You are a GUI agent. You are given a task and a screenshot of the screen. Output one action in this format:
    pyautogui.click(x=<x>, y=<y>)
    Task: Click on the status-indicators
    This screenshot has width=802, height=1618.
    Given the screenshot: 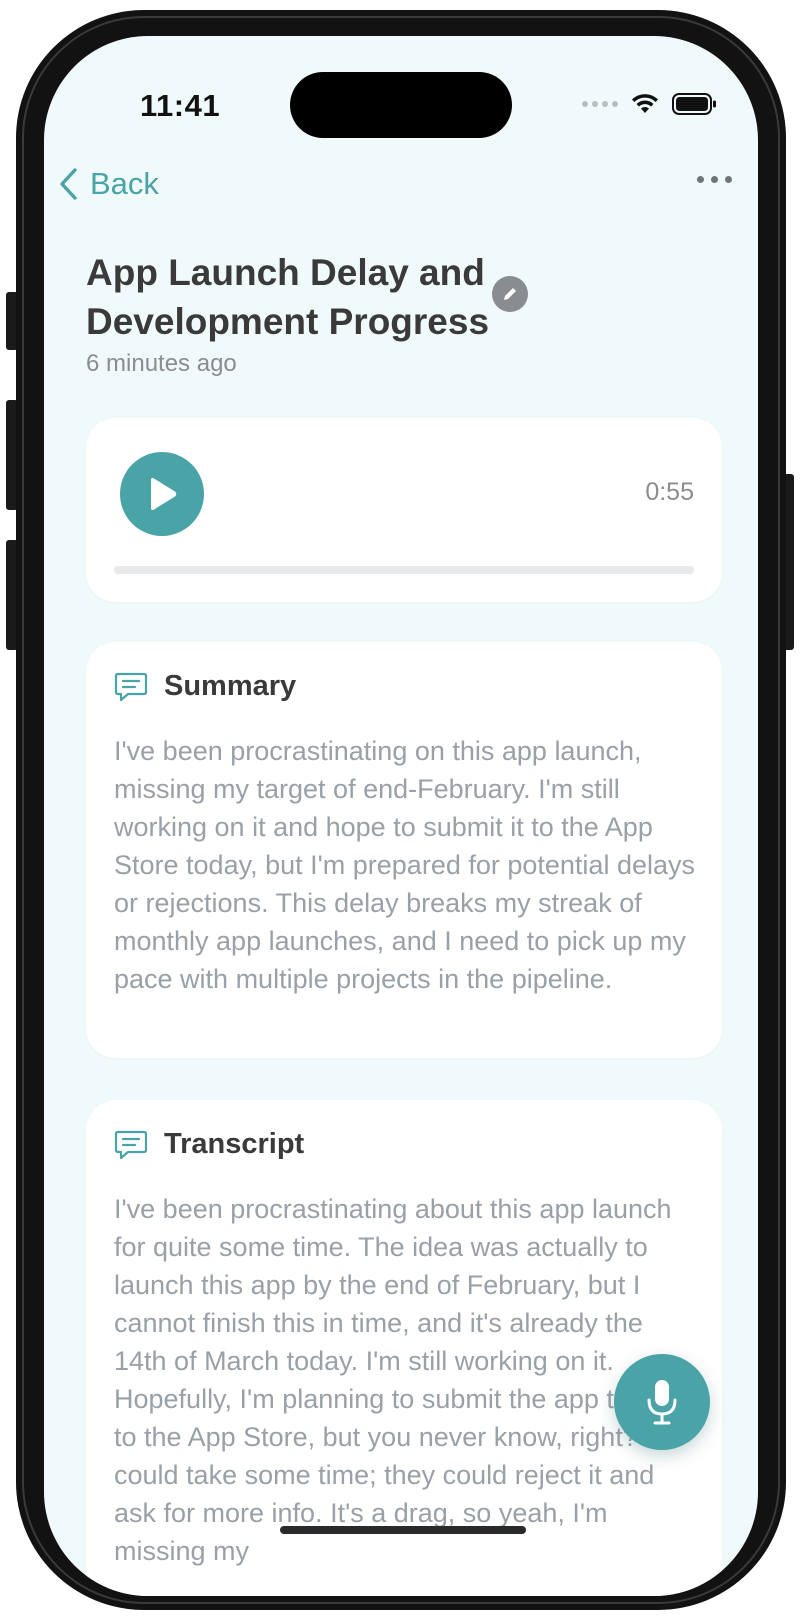 What is the action you would take?
    pyautogui.click(x=650, y=104)
    